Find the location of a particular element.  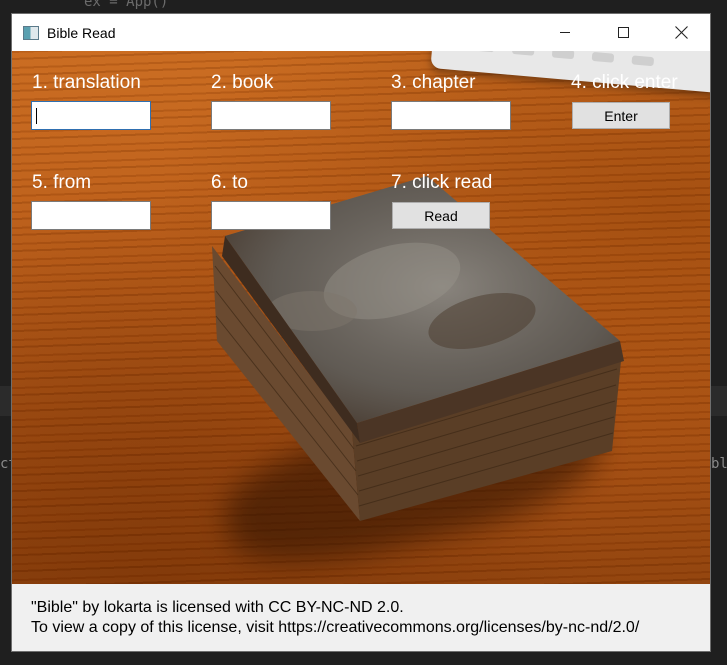

enter-step-label: 4. click enter is located at coordinates (624, 82).